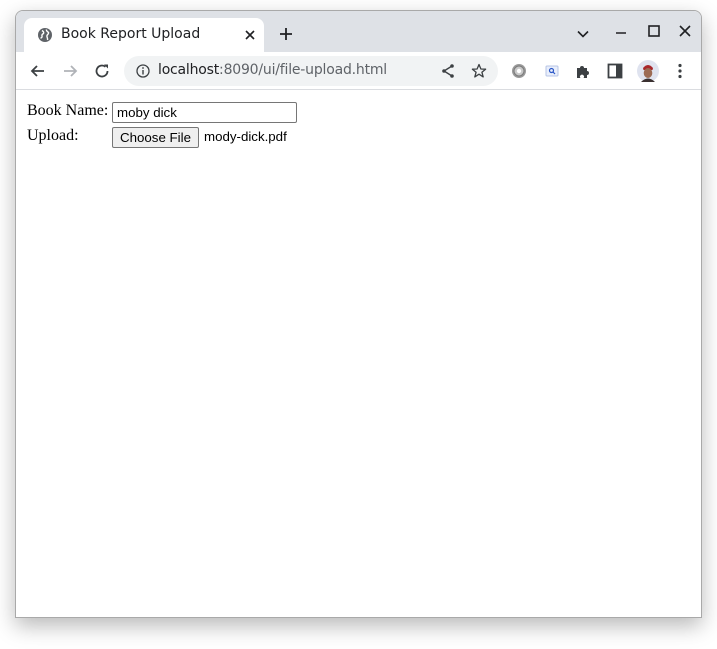 The width and height of the screenshot is (717, 649). I want to click on tab-close-icon, so click(250, 35).